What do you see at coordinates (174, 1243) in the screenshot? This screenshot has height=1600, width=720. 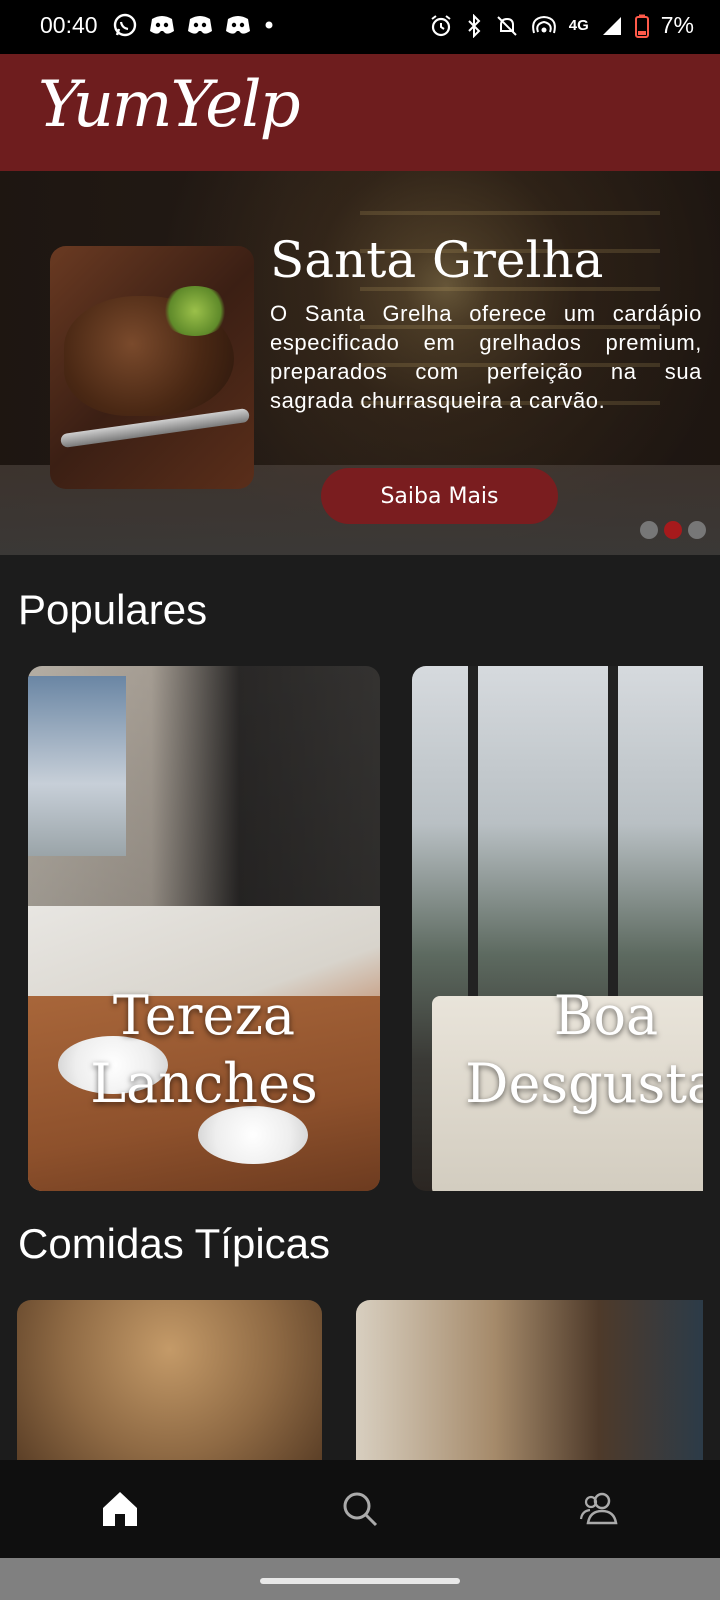 I see `section-title-typical: Comidas Típicas` at bounding box center [174, 1243].